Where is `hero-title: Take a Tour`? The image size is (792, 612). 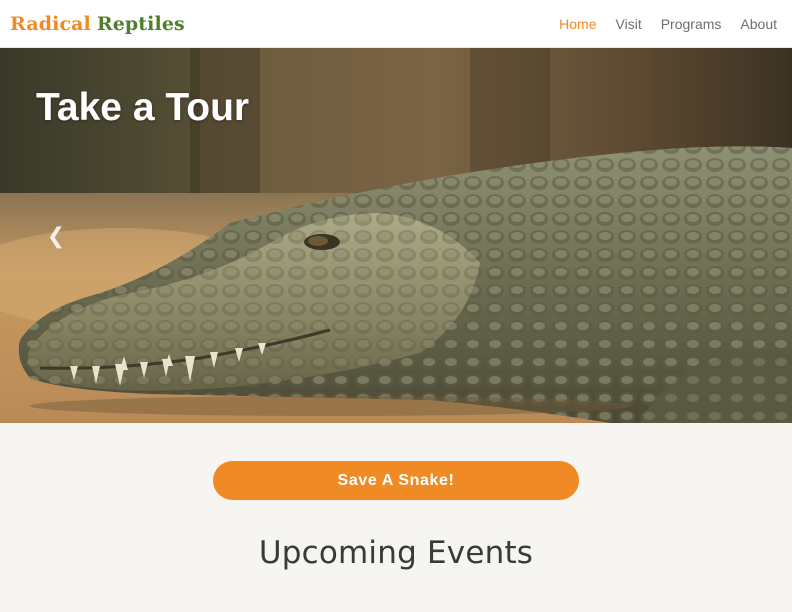
hero-title: Take a Tour is located at coordinates (143, 107).